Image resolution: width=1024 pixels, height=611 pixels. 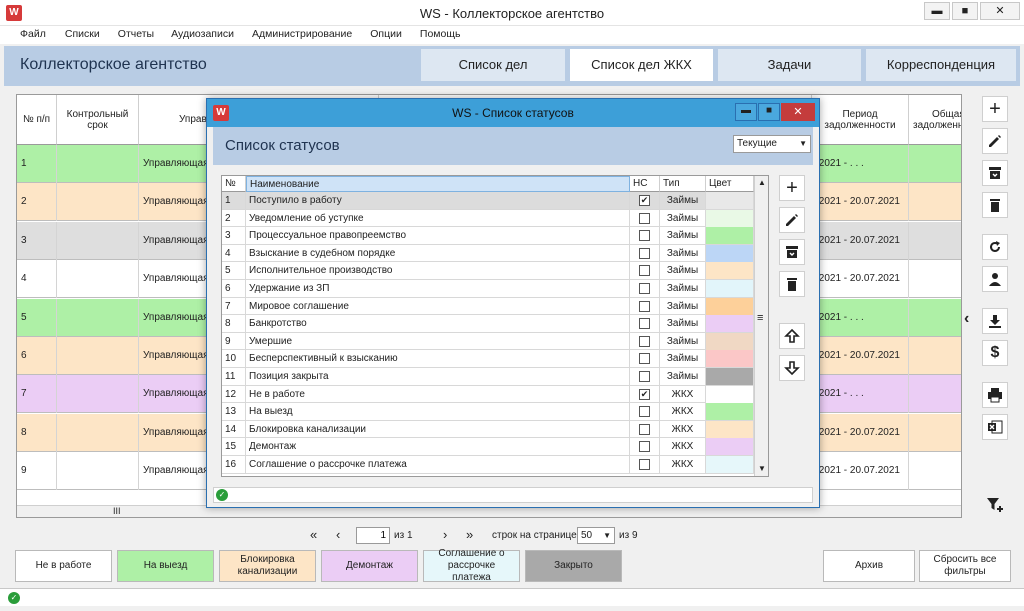 I want to click on tab-tasks: Задачи, so click(x=789, y=65).